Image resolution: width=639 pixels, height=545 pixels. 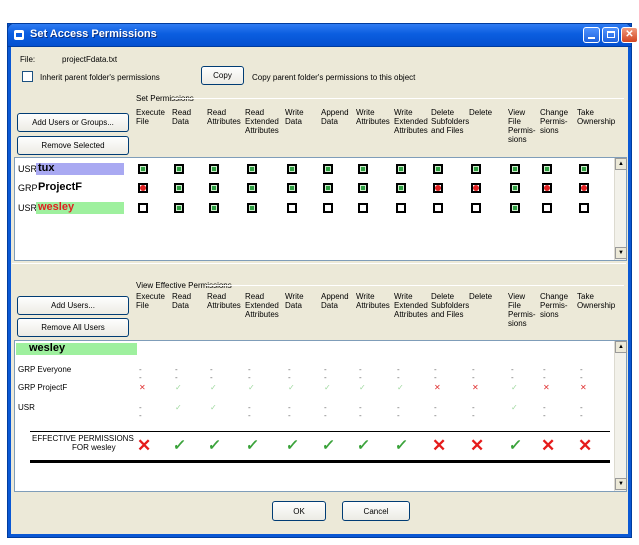 I want to click on effective-permissions-divider, so click(x=415, y=285).